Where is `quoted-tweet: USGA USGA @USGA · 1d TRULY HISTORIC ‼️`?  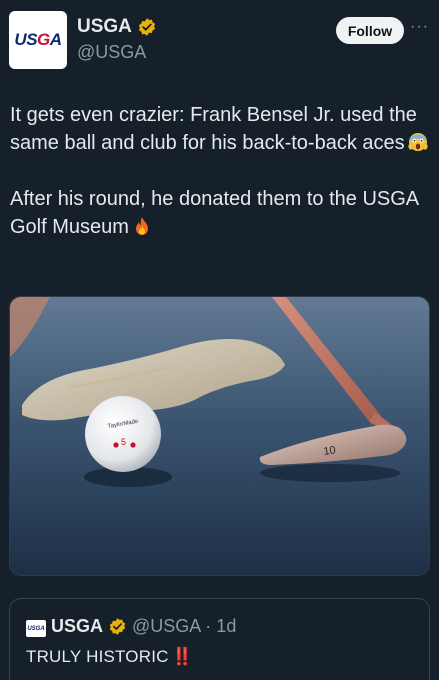 quoted-tweet: USGA USGA @USGA · 1d TRULY HISTORIC ‼️ is located at coordinates (219, 639).